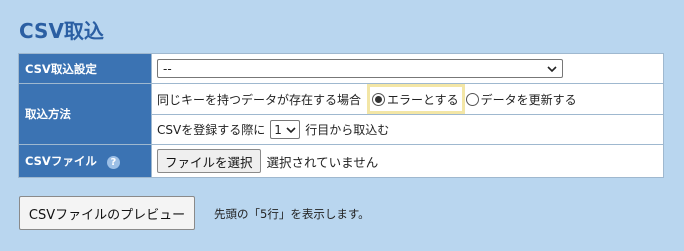 Image resolution: width=684 pixels, height=251 pixels. What do you see at coordinates (407, 129) in the screenshot?
I see `start-row-row: CSVを登録する際に 1 行目から取込む` at bounding box center [407, 129].